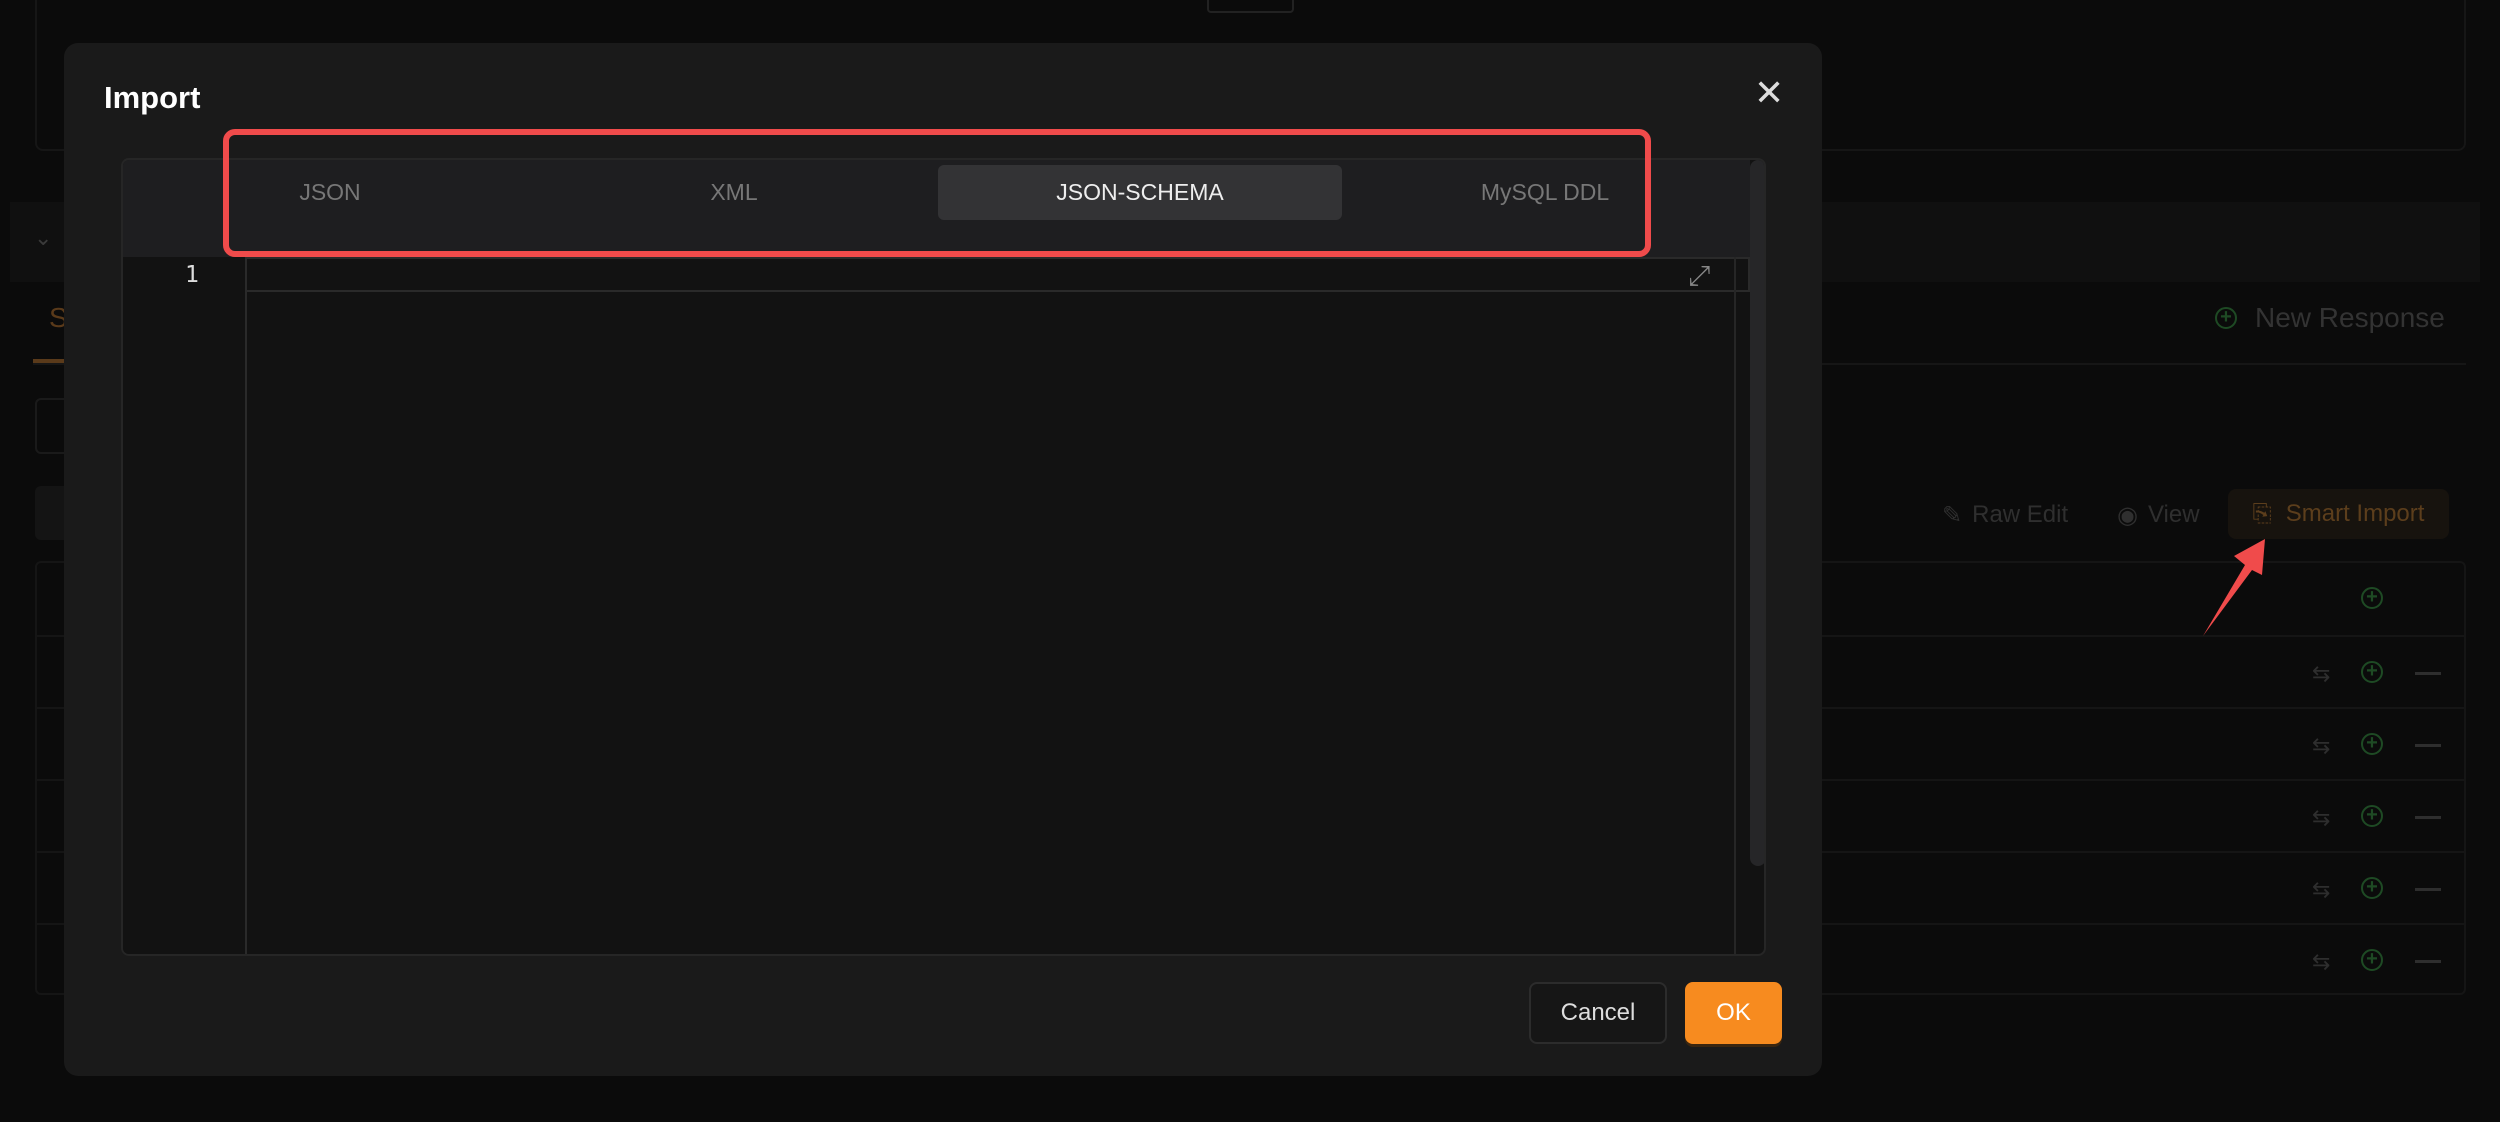 The width and height of the screenshot is (2500, 1122). I want to click on annotation-arrow, so click(2234, 587).